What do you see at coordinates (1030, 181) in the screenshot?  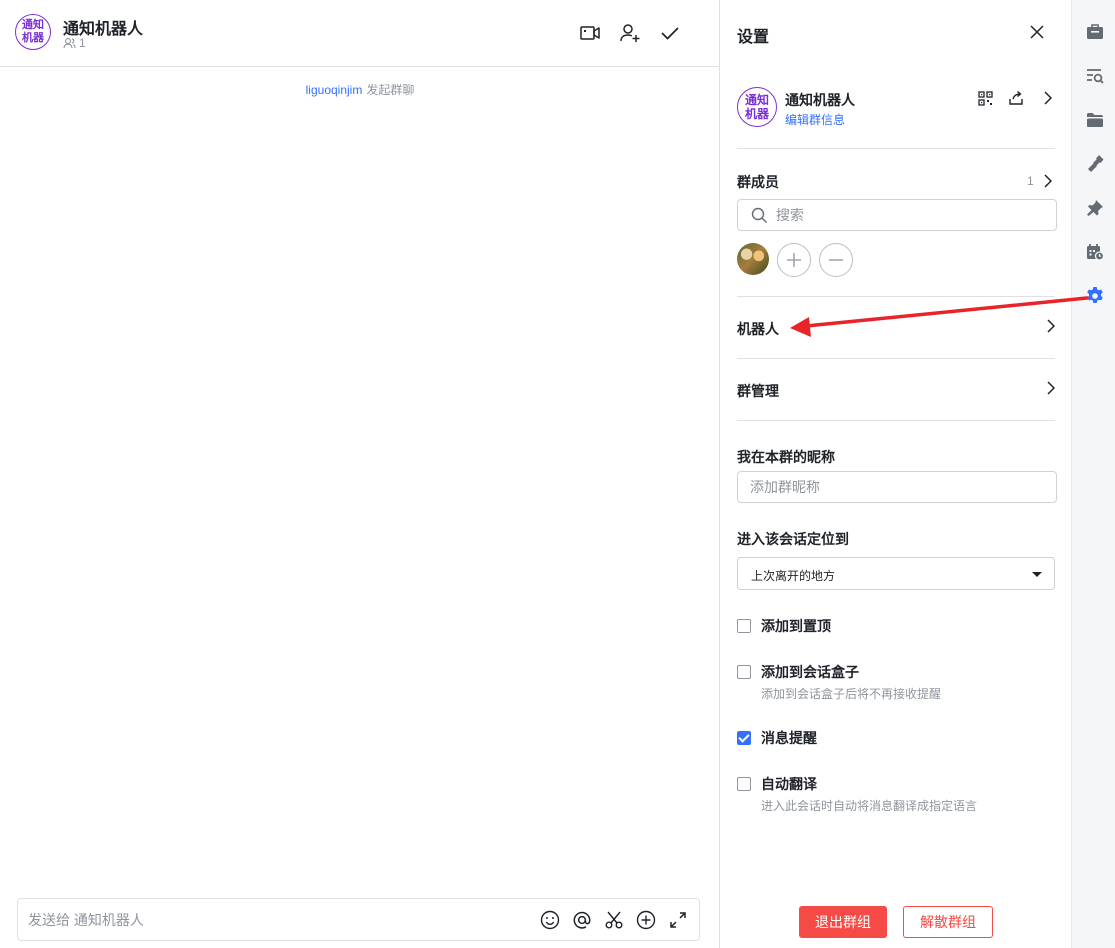 I see `members-count: 1` at bounding box center [1030, 181].